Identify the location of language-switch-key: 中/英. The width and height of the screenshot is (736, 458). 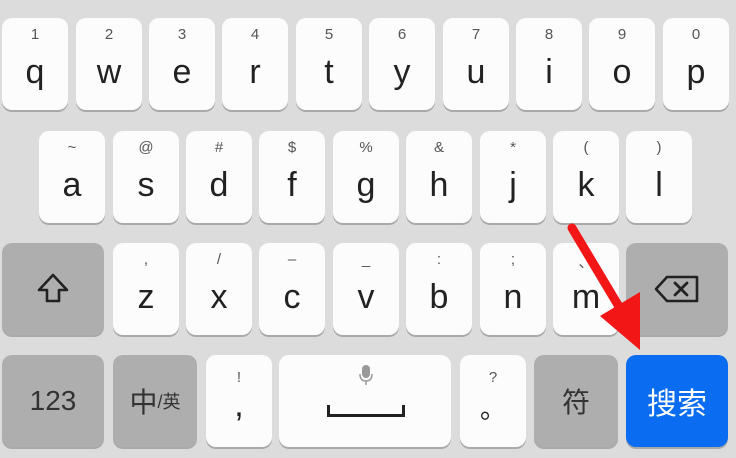
(155, 401).